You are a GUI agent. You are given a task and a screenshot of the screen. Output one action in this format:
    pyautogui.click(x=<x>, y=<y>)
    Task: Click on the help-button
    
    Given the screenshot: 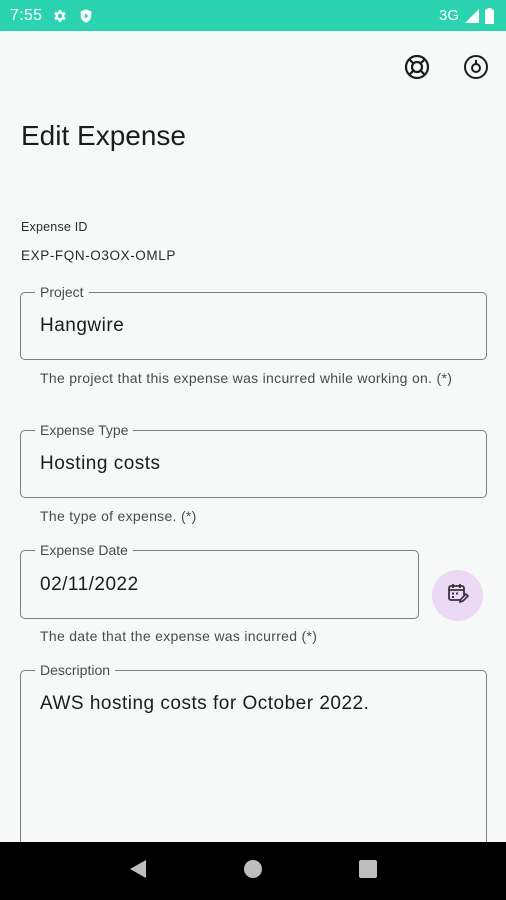 What is the action you would take?
    pyautogui.click(x=417, y=69)
    